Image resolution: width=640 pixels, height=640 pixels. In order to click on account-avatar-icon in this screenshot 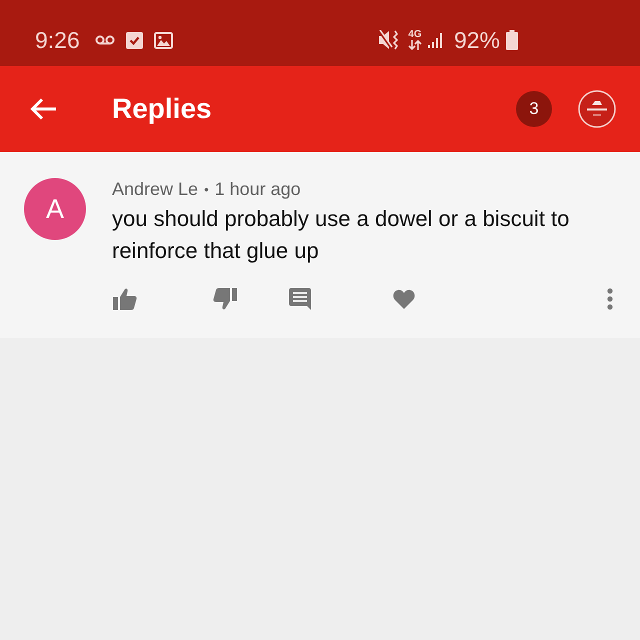, I will do `click(597, 109)`.